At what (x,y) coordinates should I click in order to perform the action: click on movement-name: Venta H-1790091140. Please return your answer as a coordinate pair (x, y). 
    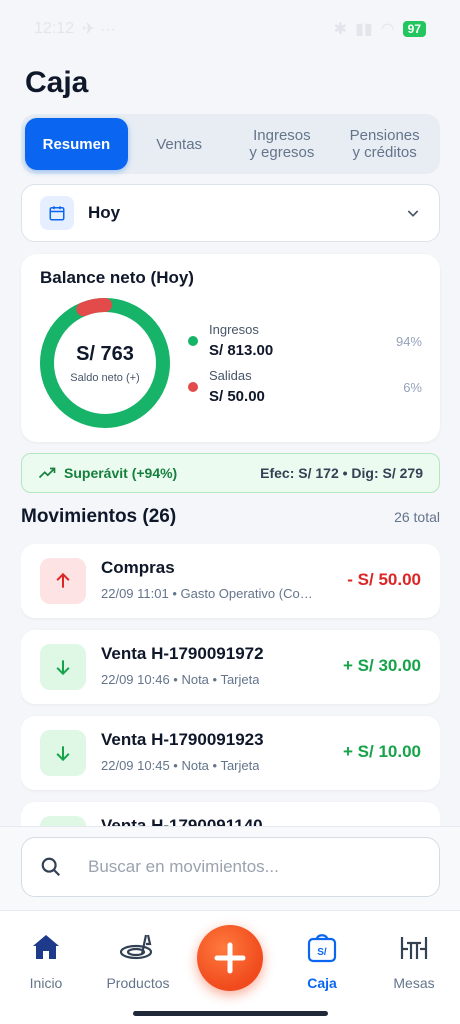
    Looking at the image, I should click on (182, 821).